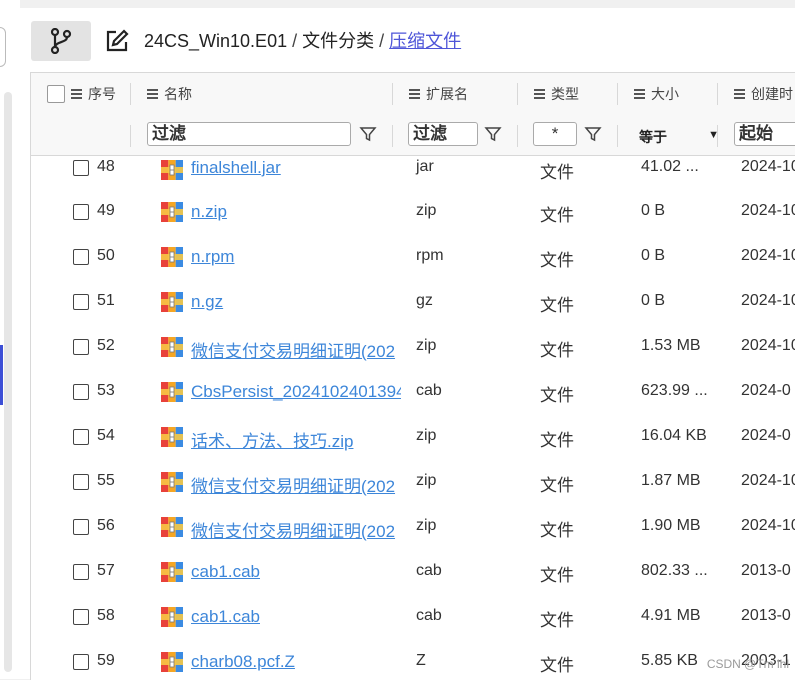 Image resolution: width=795 pixels, height=680 pixels. Describe the element at coordinates (443, 134) in the screenshot. I see `ext-filter-input: 过滤` at that location.